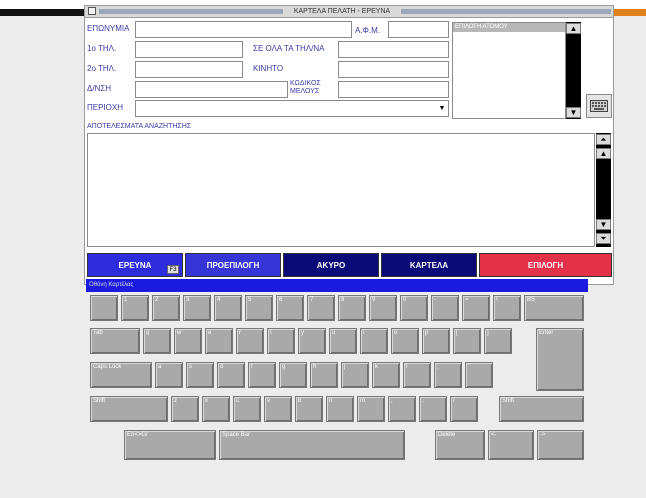  I want to click on eponymia-field, so click(243, 29).